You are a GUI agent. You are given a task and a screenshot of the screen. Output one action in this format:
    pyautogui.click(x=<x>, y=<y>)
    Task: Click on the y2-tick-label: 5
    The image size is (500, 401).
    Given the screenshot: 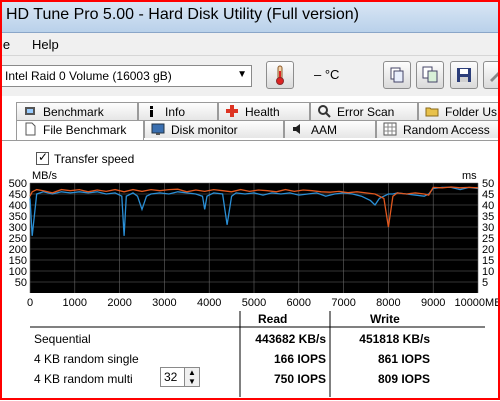 What is the action you would take?
    pyautogui.click(x=485, y=283)
    